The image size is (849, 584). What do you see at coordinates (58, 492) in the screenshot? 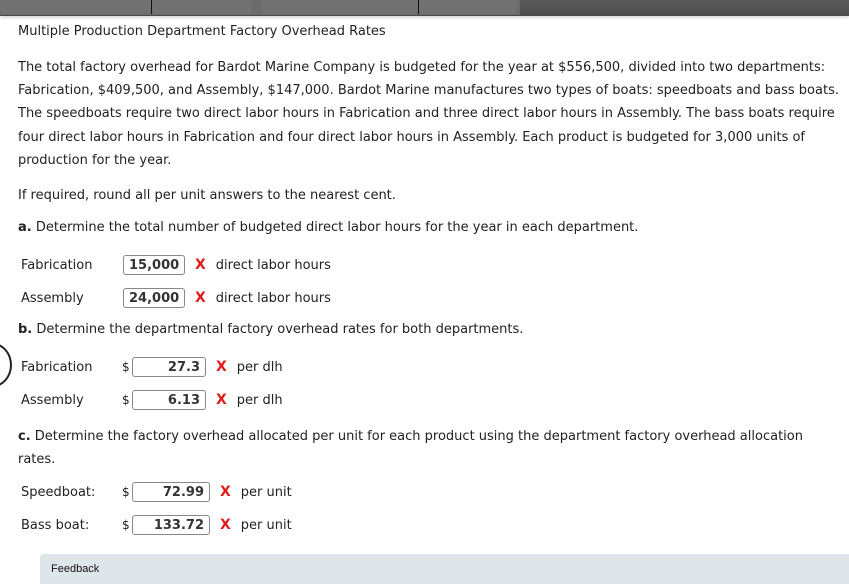
I see `row-label: Speedboat:` at bounding box center [58, 492].